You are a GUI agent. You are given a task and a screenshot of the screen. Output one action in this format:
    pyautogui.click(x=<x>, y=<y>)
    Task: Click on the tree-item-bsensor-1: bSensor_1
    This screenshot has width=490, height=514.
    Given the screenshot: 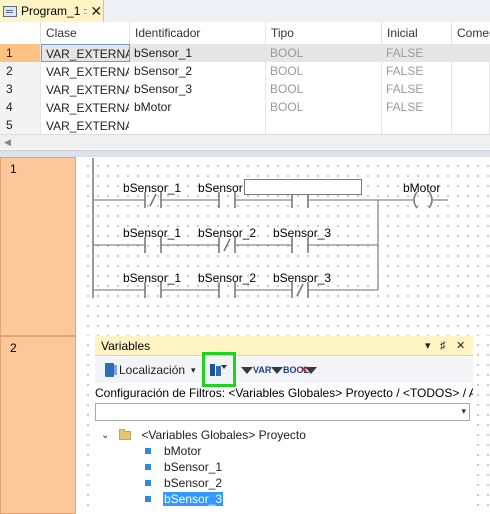 What is the action you would take?
    pyautogui.click(x=184, y=467)
    